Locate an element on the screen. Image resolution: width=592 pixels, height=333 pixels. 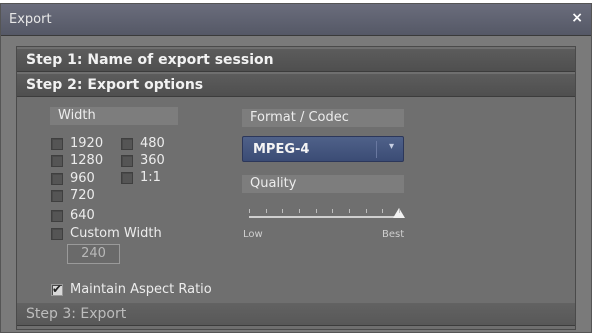
width-option-1-1: 1:1 is located at coordinates (141, 177).